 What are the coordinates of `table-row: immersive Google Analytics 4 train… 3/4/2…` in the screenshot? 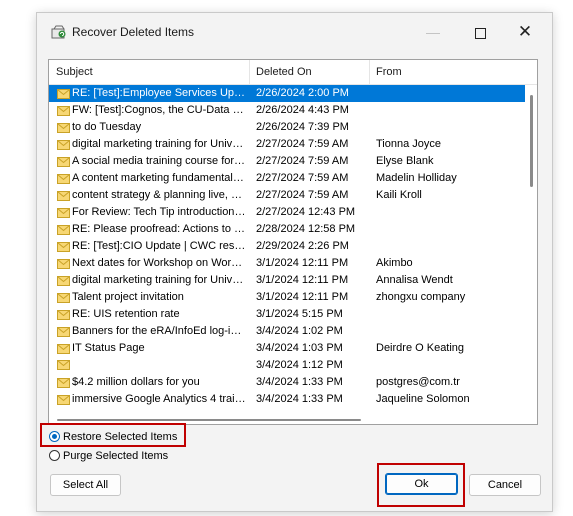 It's located at (287, 399).